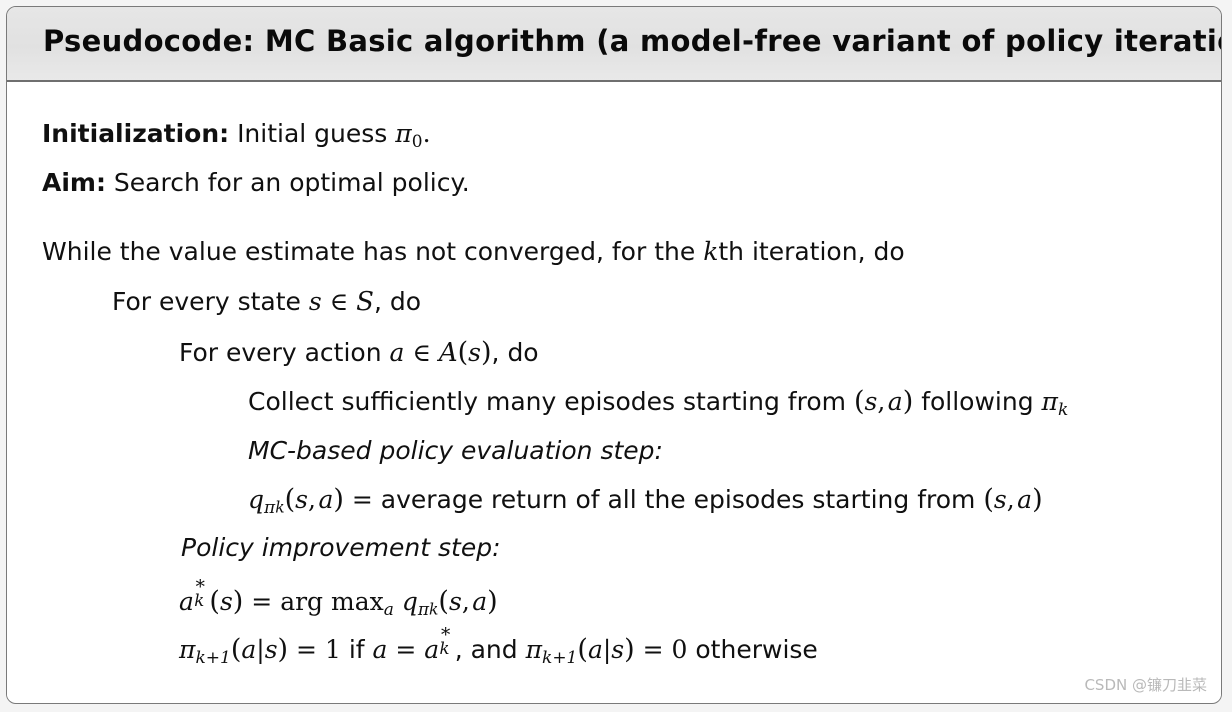 The width and height of the screenshot is (1232, 712). What do you see at coordinates (260, 649) in the screenshot?
I see `pi-next-conditional-bar: |` at bounding box center [260, 649].